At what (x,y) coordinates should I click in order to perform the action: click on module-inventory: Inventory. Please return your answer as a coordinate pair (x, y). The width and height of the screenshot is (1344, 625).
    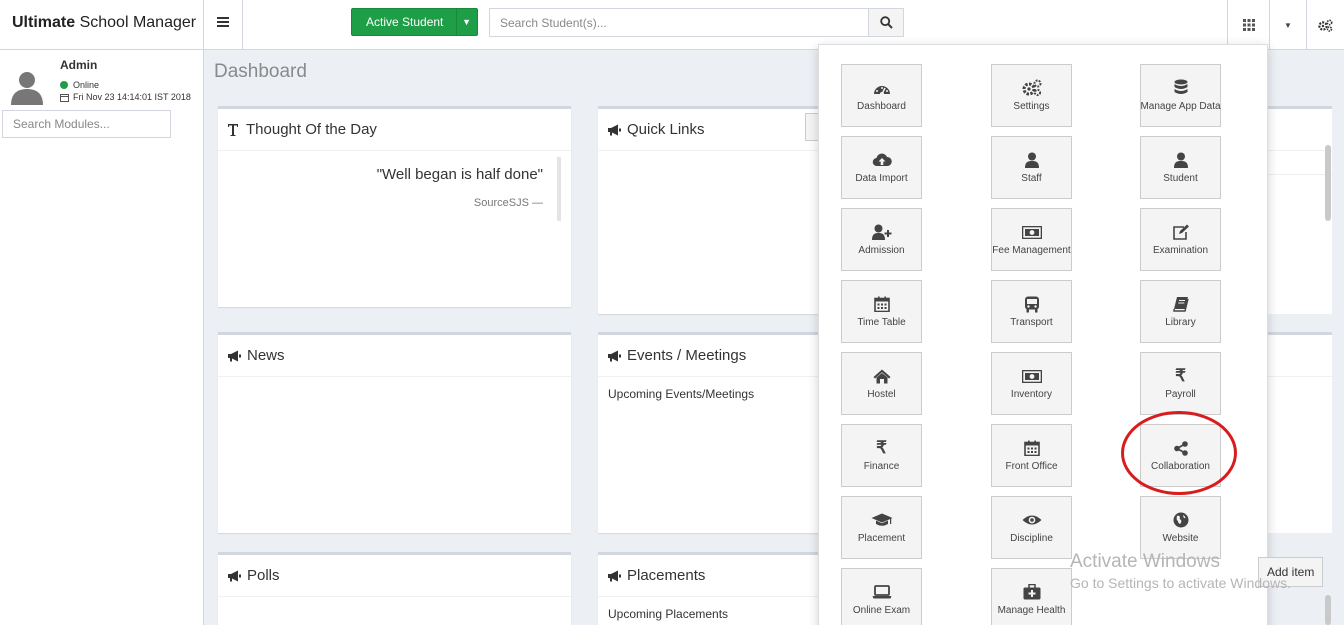
    Looking at the image, I should click on (1031, 383).